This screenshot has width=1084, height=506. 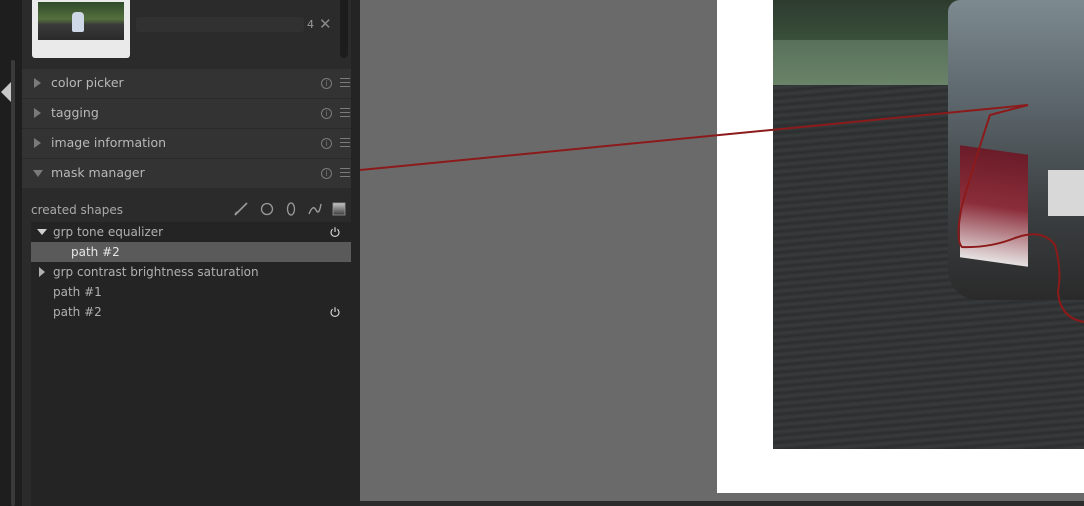 I want to click on shape-row-path-2: path #2, so click(x=191, y=312).